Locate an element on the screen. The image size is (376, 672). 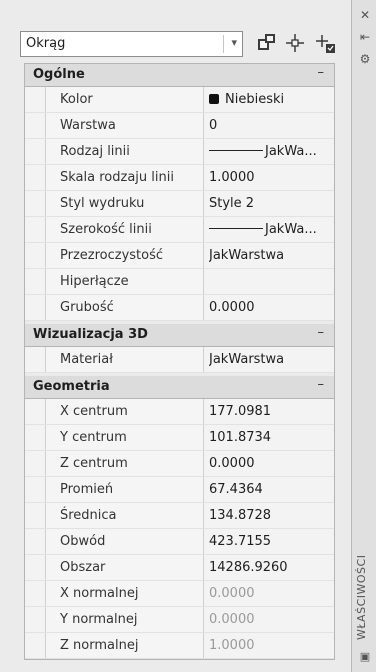
property-value: Style 2 is located at coordinates (271, 203).